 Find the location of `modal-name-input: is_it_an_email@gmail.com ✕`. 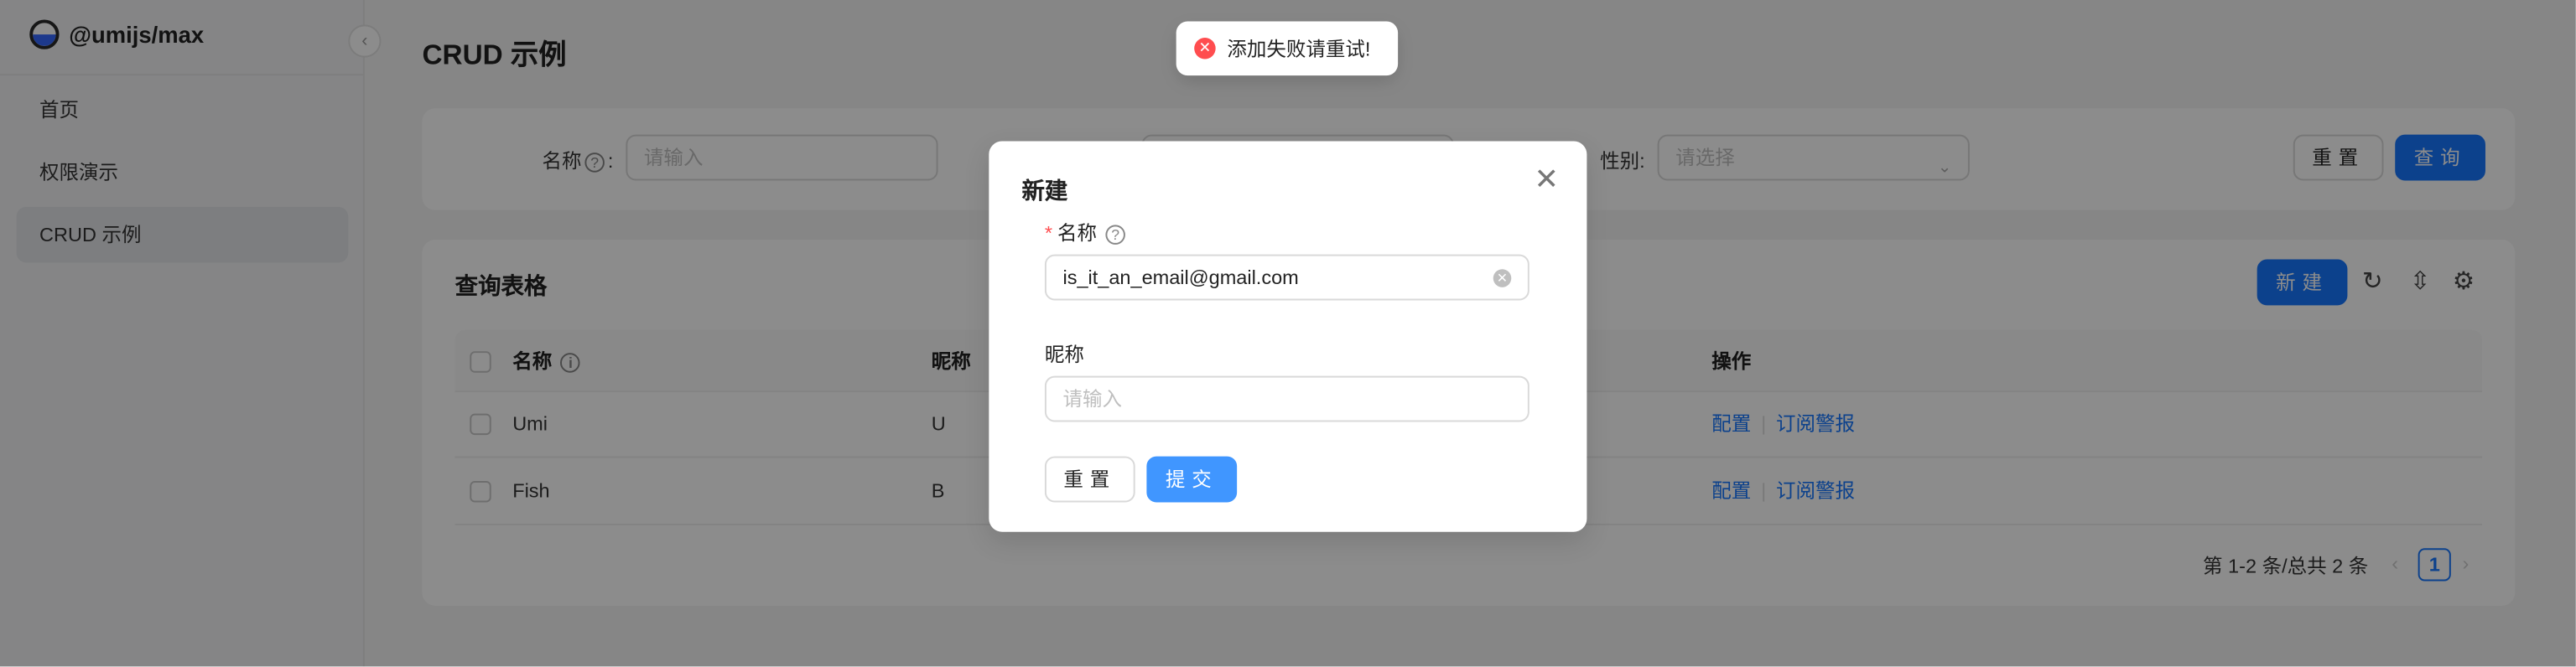

modal-name-input: is_it_an_email@gmail.com ✕ is located at coordinates (1287, 277).